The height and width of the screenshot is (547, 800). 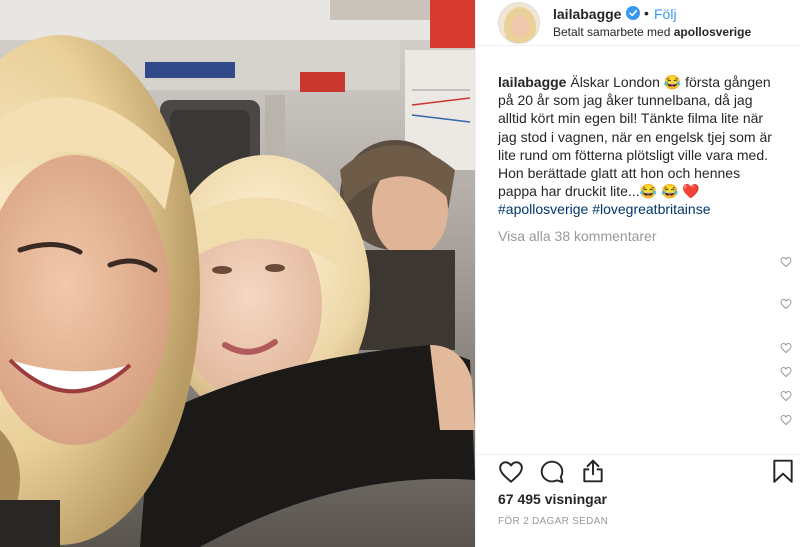 I want to click on heart-outline-icon, so click(x=511, y=472).